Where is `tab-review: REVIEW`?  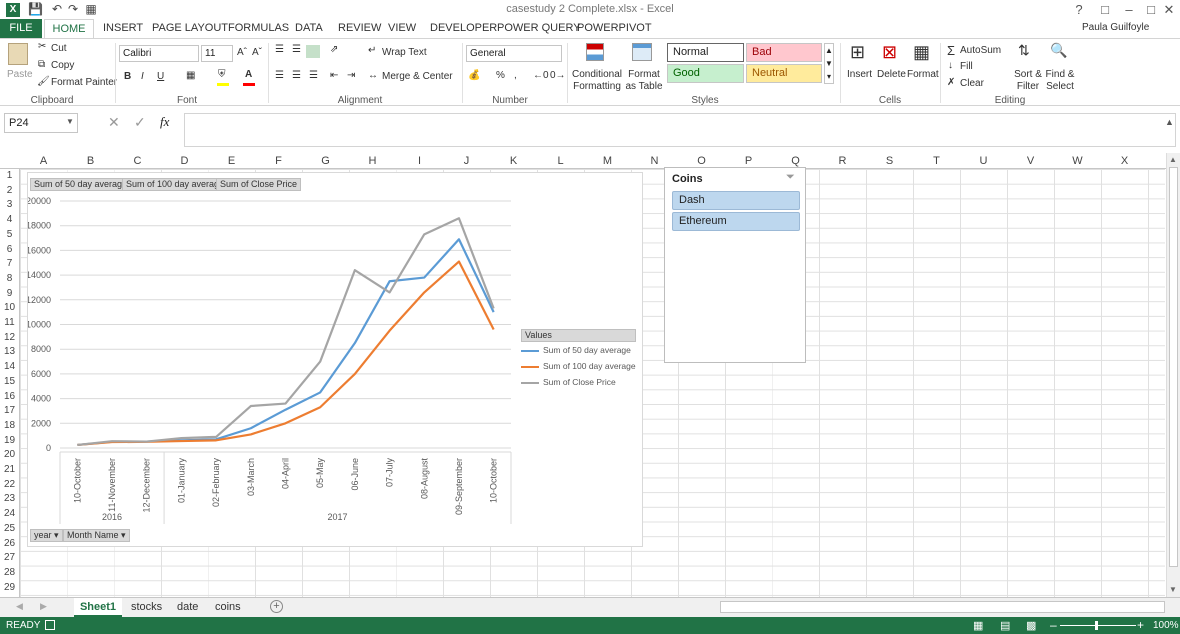 tab-review: REVIEW is located at coordinates (359, 28).